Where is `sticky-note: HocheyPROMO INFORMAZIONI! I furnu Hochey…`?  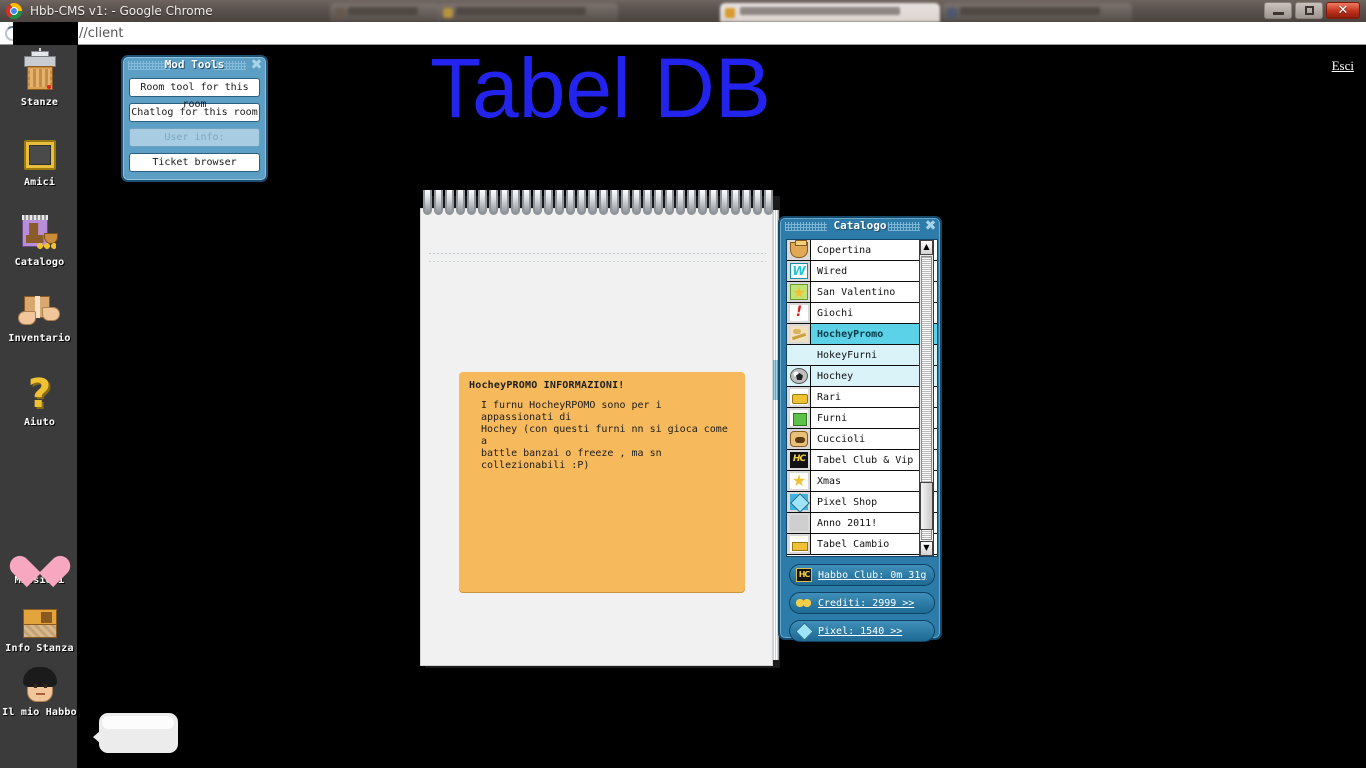 sticky-note: HocheyPROMO INFORMAZIONI! I furnu Hochey… is located at coordinates (602, 482).